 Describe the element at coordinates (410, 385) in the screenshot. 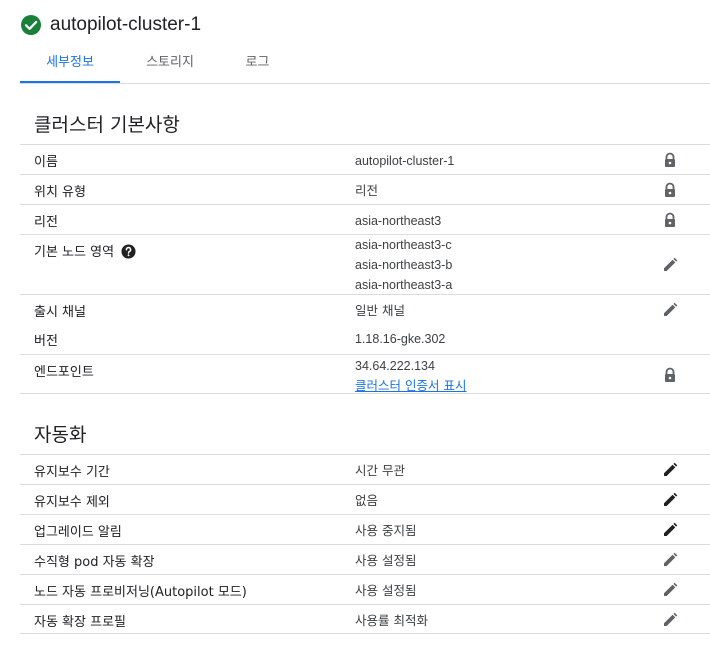

I see `show-cert-link: 클러스터 인증서 표시` at that location.